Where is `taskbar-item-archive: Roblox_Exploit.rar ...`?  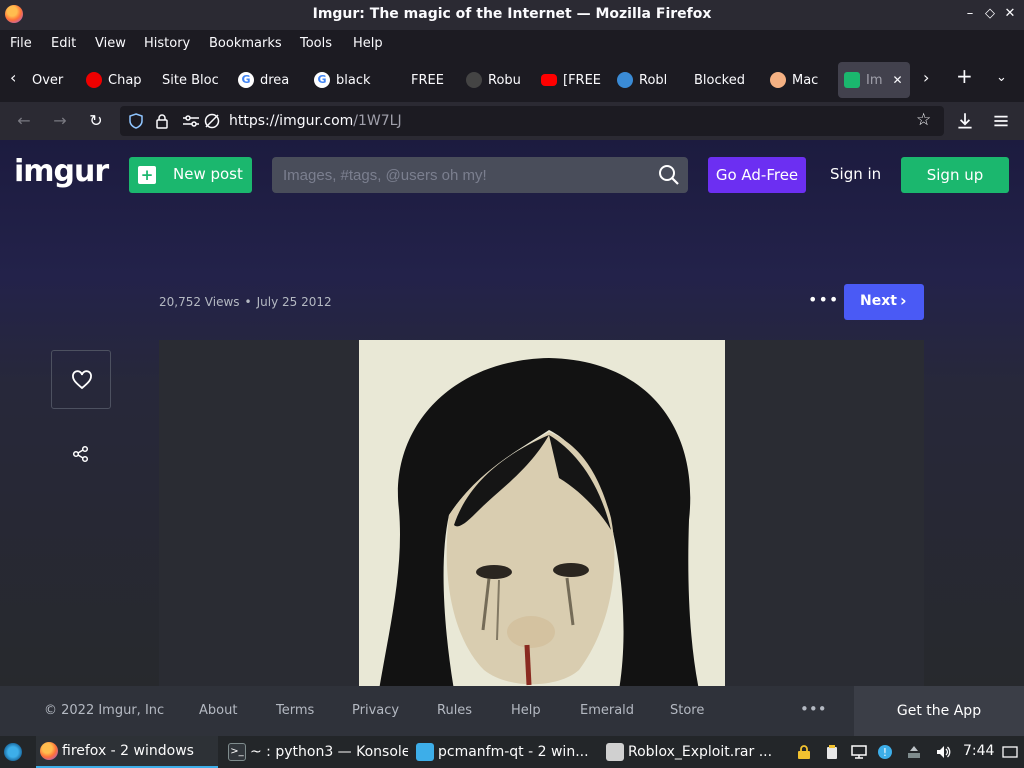 taskbar-item-archive: Roblox_Exploit.rar ... is located at coordinates (696, 752).